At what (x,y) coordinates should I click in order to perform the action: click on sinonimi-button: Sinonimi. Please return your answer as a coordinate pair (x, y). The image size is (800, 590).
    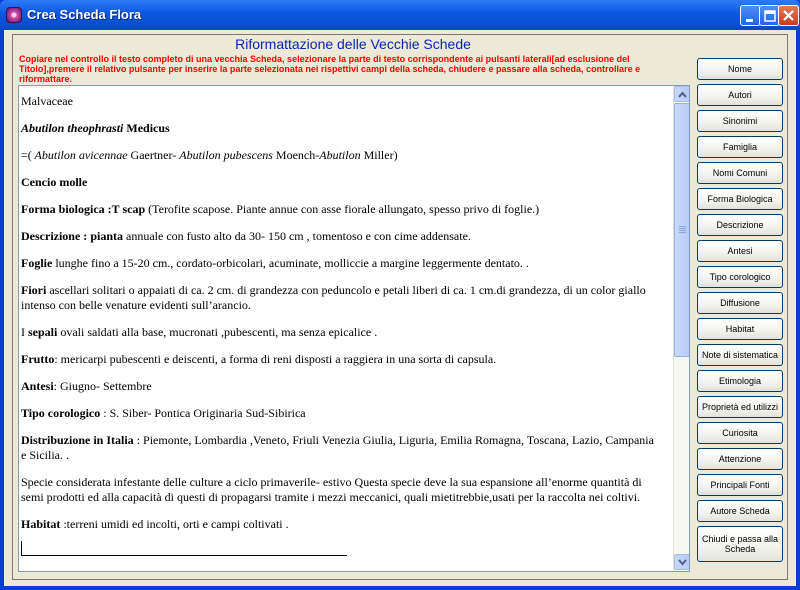
    Looking at the image, I should click on (740, 121).